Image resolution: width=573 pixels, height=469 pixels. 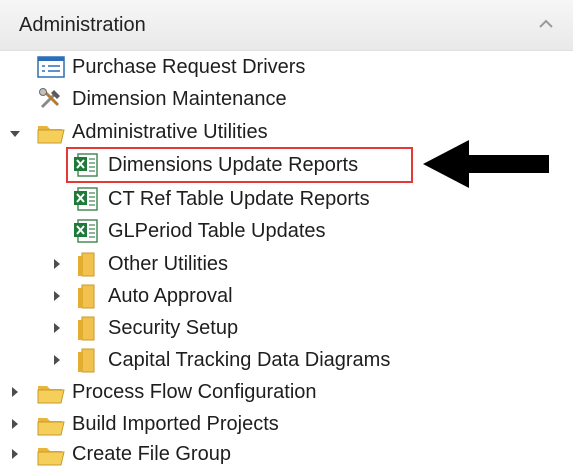 I want to click on tree-item-purchase-request-drivers: Purchase Request Drivers, so click(x=170, y=67).